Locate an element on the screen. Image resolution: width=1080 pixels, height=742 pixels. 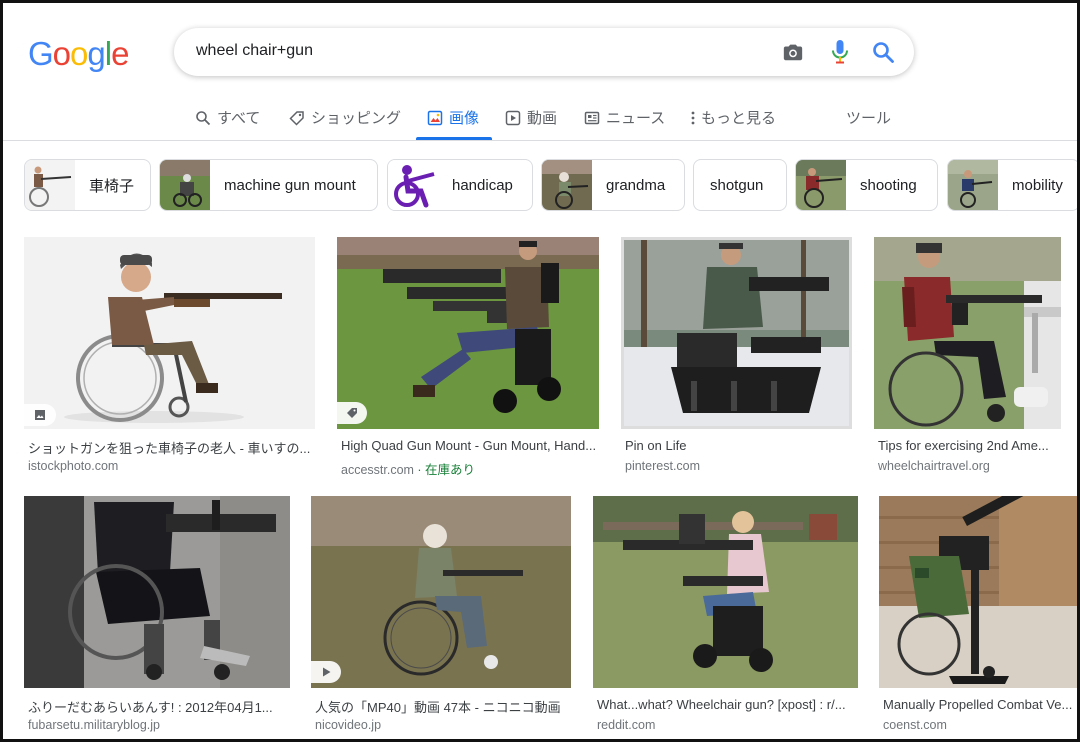
tab-images: 画像 is located at coordinates (453, 117).